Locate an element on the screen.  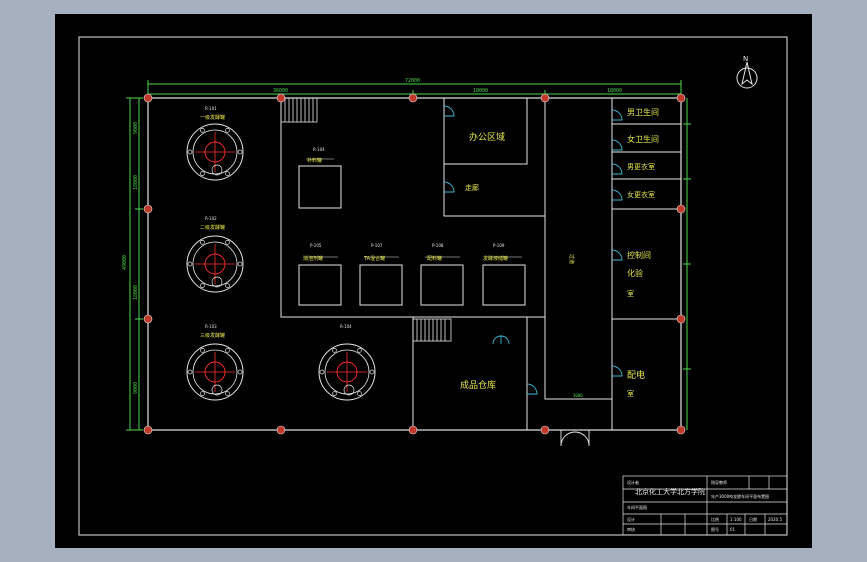
r102-name: 二级发酵罐 is located at coordinates (212, 227).